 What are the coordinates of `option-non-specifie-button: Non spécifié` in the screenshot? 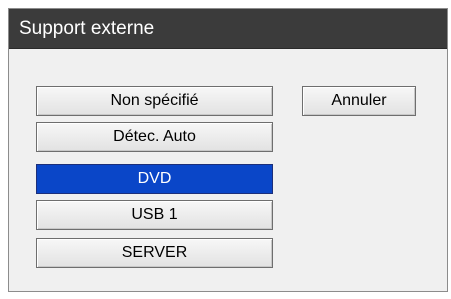 It's located at (154, 101).